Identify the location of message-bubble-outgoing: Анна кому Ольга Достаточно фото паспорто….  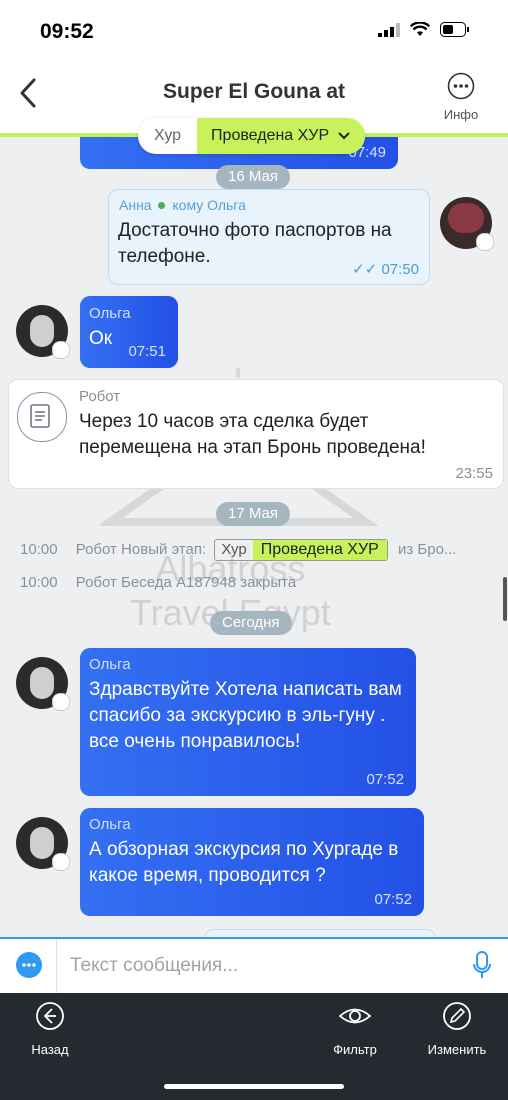
(269, 237).